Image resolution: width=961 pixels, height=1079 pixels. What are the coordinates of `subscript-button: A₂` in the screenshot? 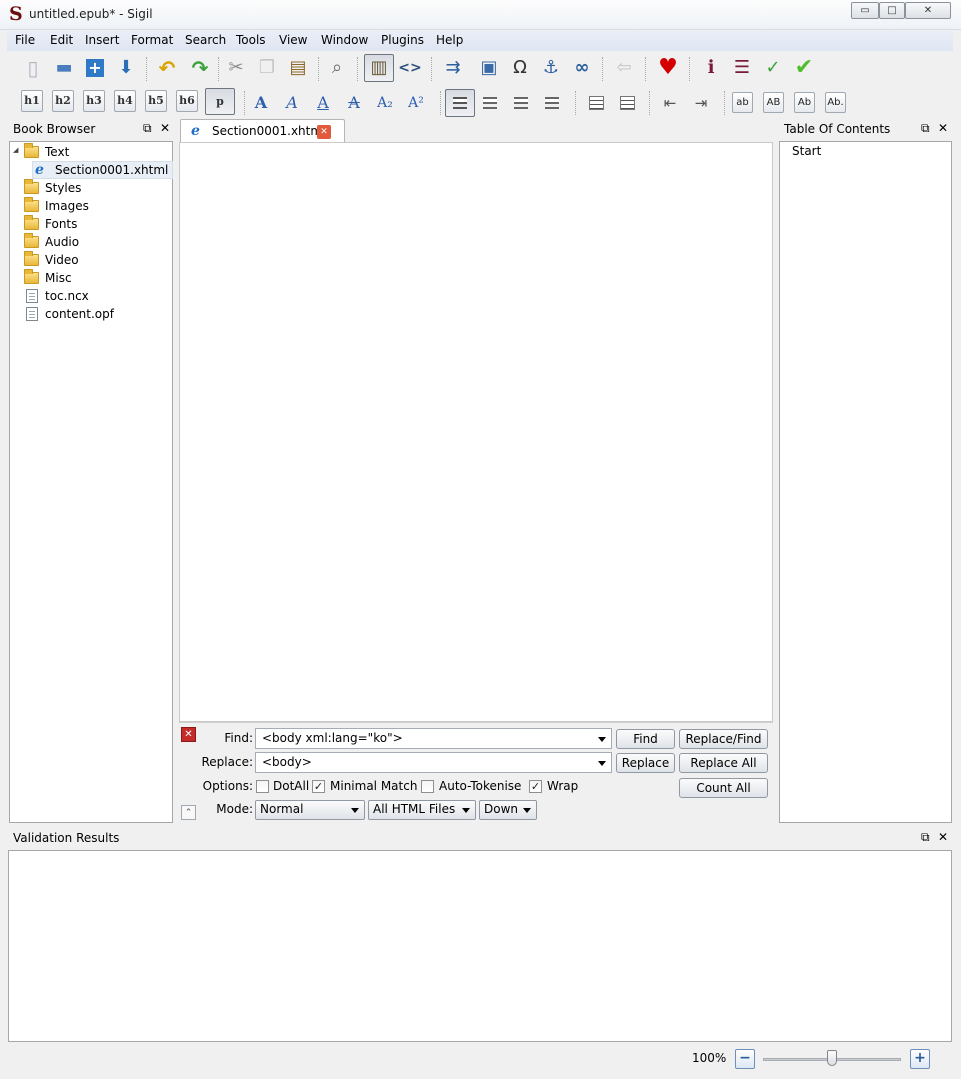 It's located at (385, 103).